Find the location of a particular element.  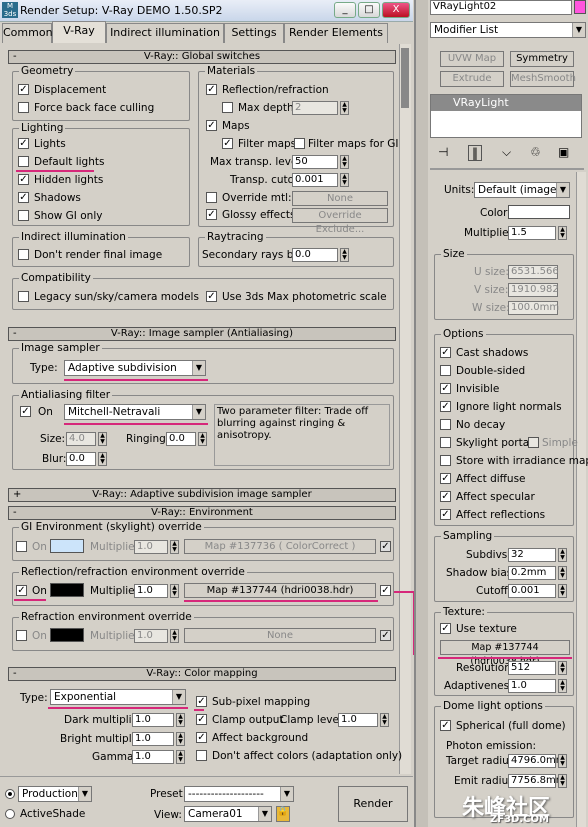

clamp-level-spinner: ▲ ▼ is located at coordinates (384, 720).